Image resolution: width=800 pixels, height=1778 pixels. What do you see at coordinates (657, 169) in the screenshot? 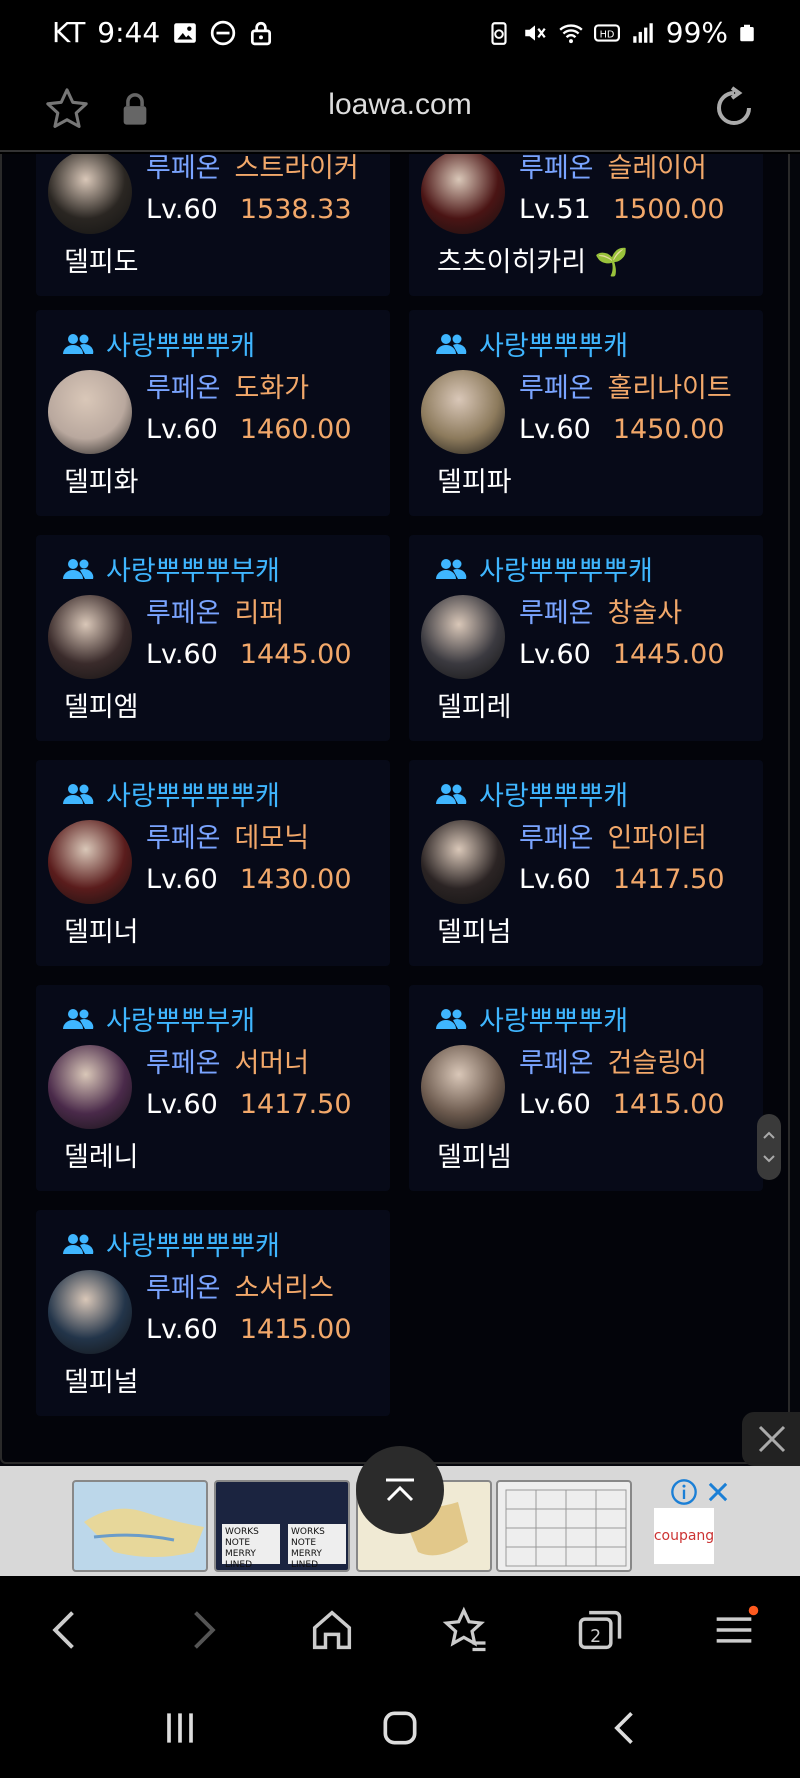
I see `class-label: 슬레이어` at bounding box center [657, 169].